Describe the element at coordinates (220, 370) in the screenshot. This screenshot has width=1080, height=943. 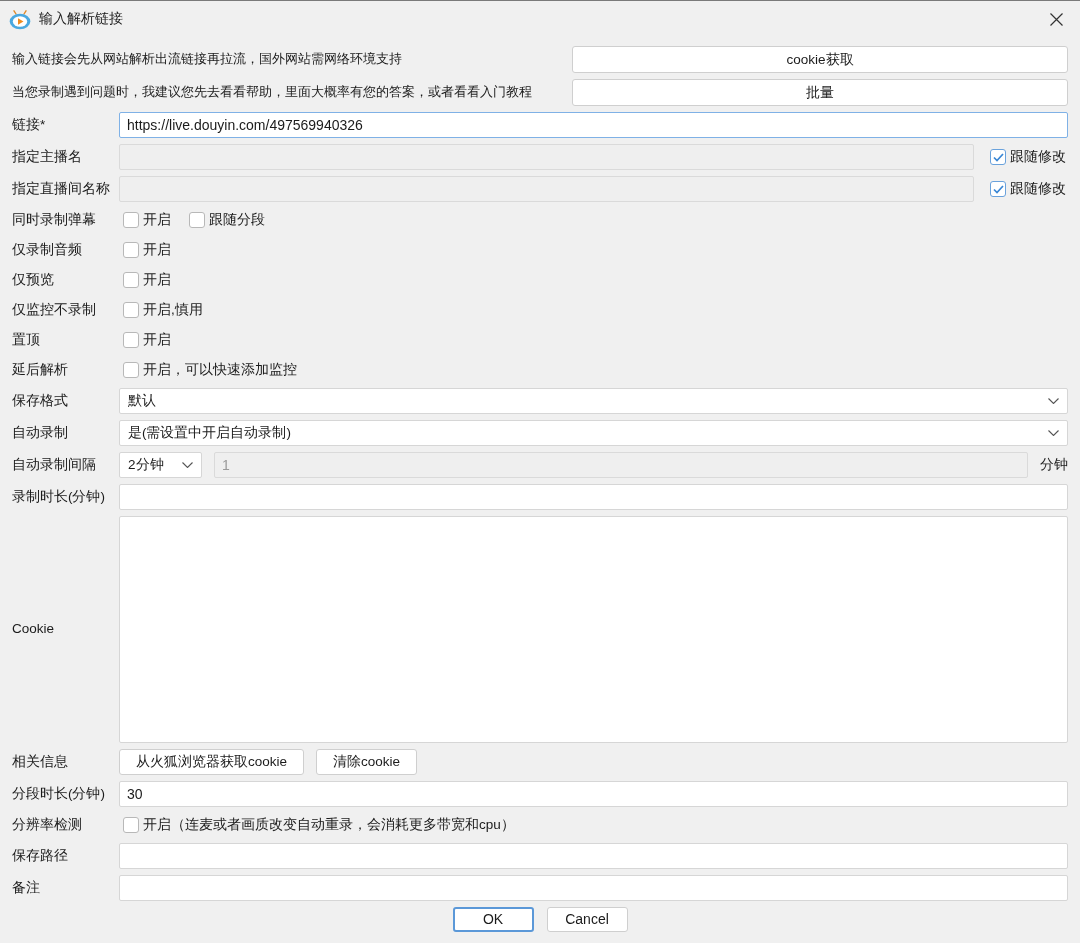
I see `checkbox-label: 开启，可以快速添加监控` at that location.